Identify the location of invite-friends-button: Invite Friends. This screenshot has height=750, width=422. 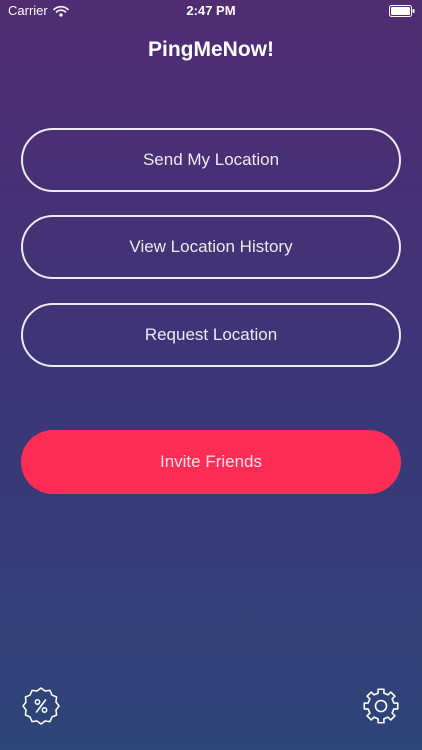
(211, 462).